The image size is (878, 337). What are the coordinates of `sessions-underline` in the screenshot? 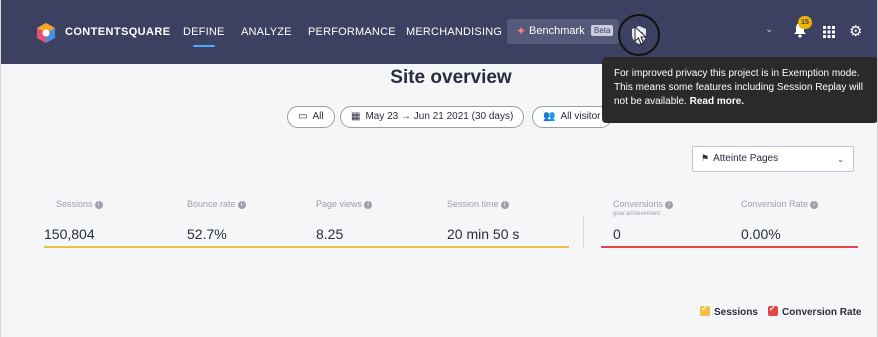 It's located at (306, 247).